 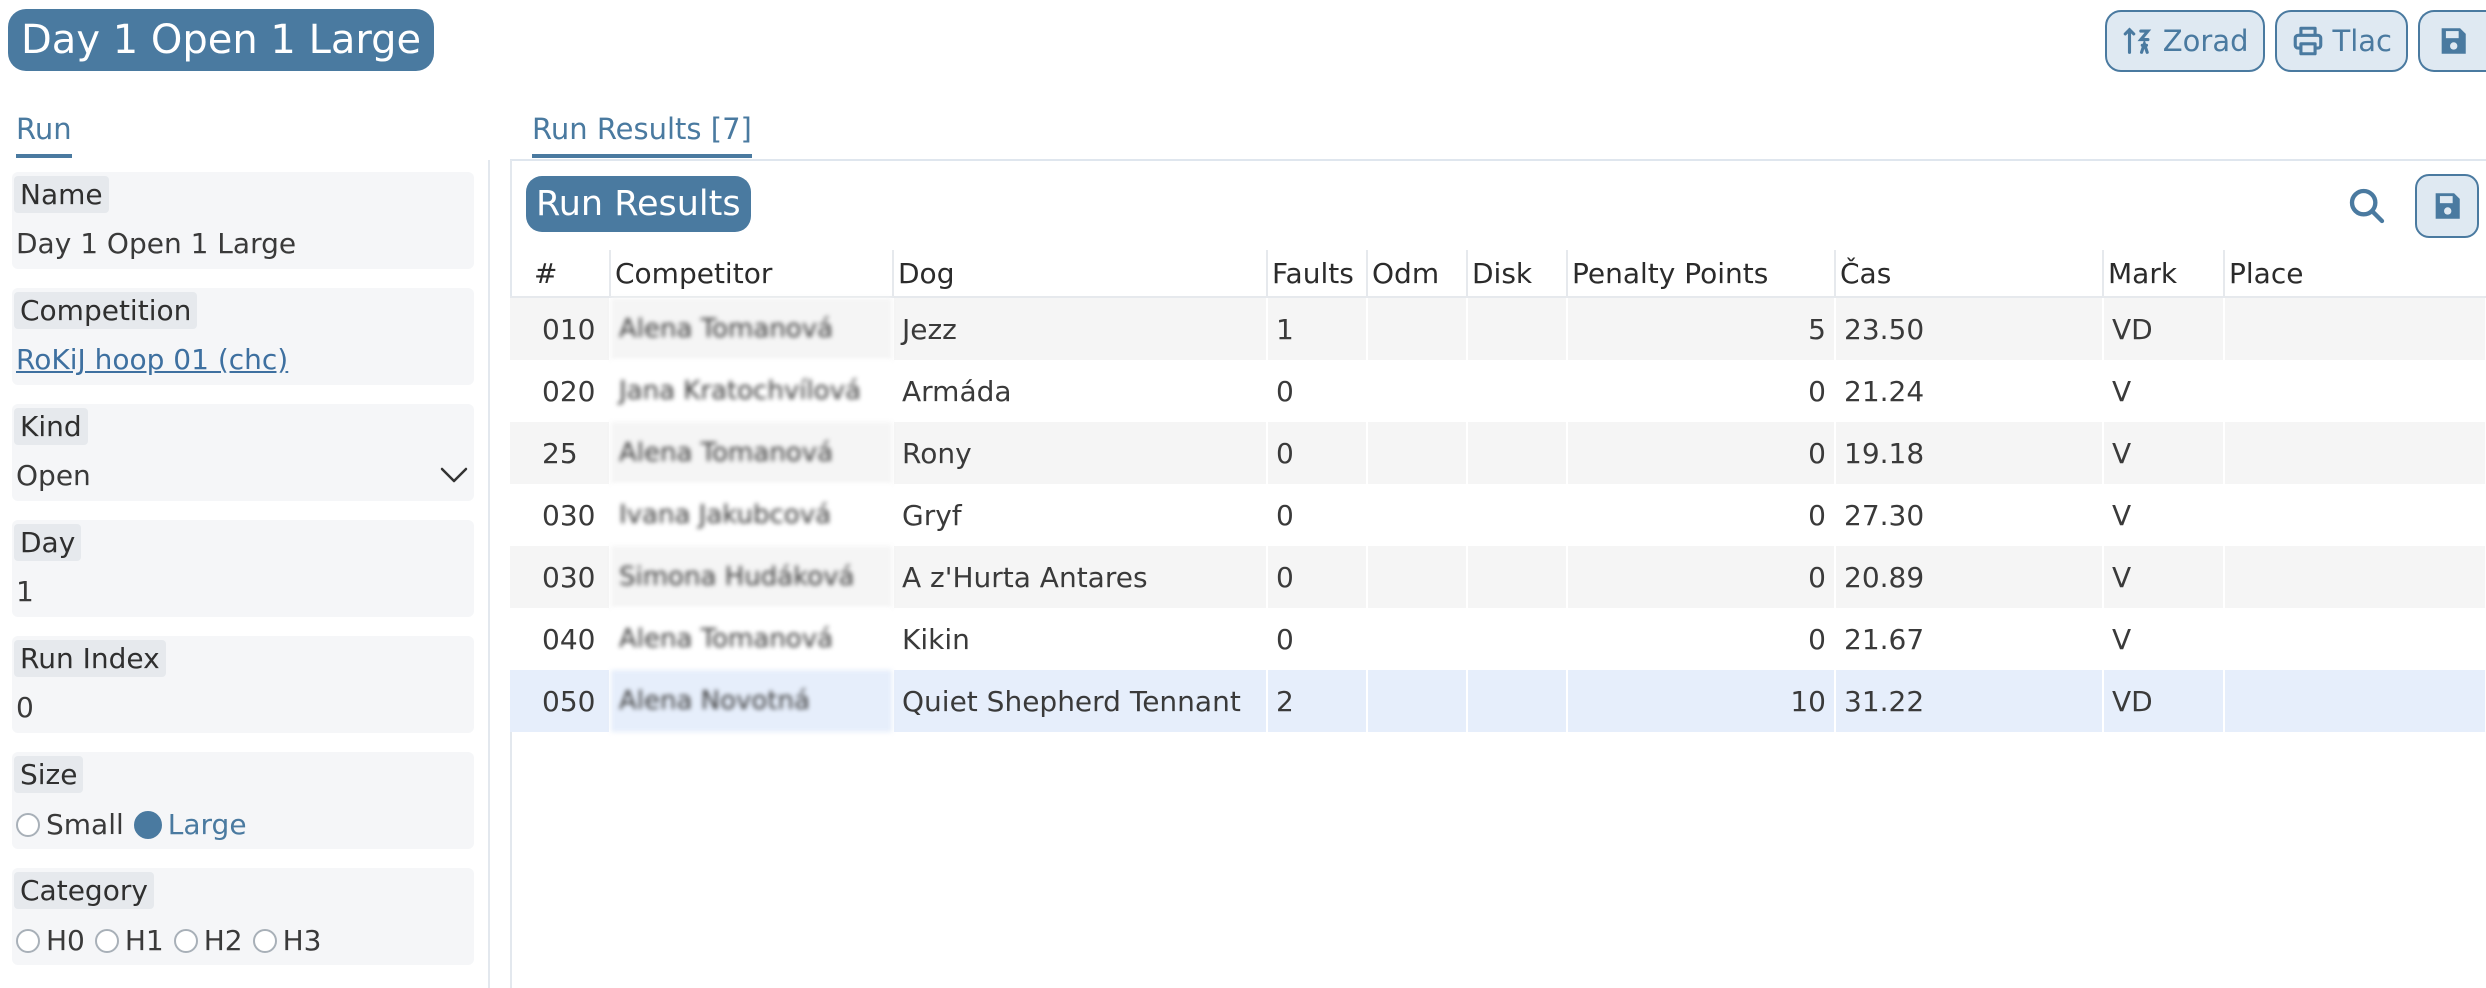 I want to click on kind-label: Kind, so click(x=51, y=426).